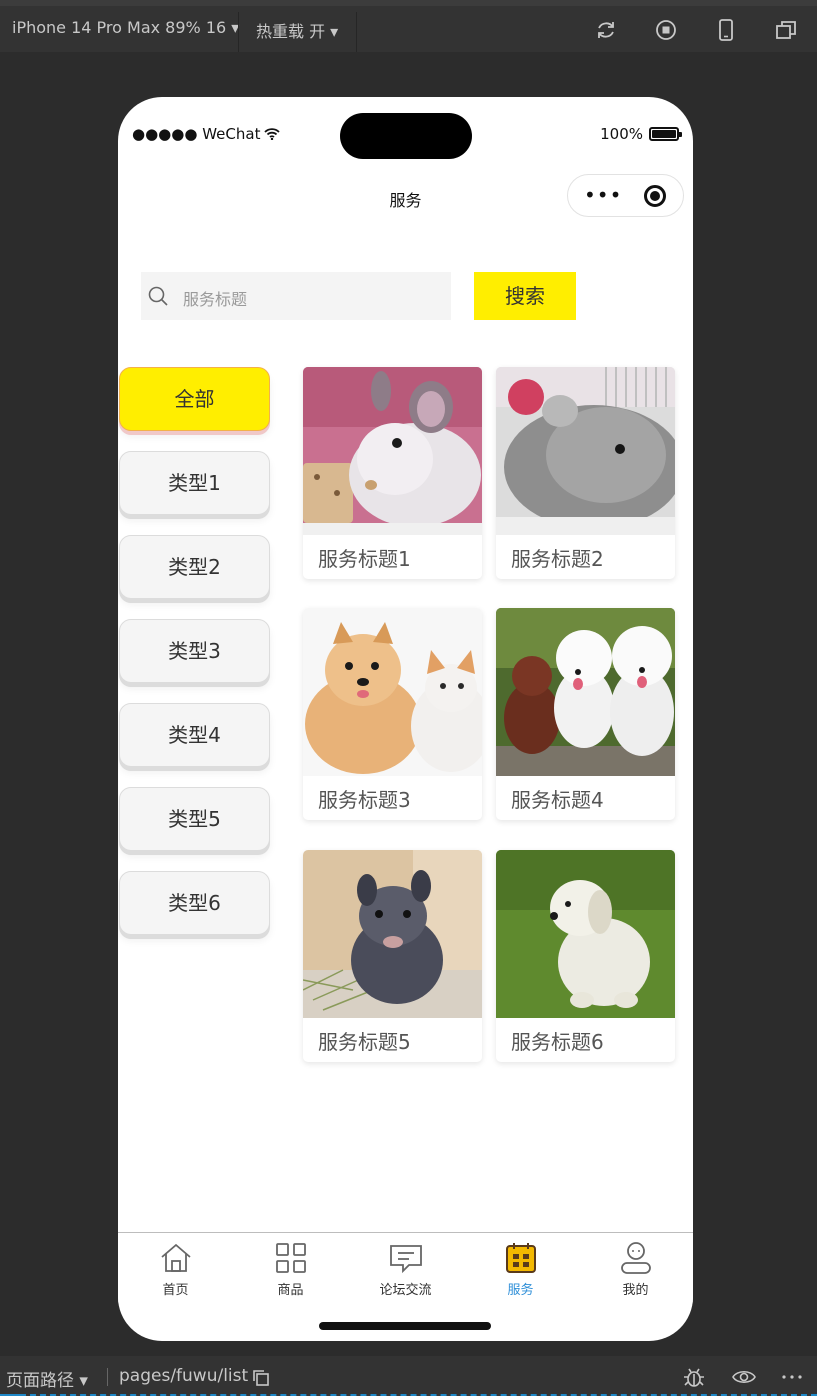 The height and width of the screenshot is (1396, 817). What do you see at coordinates (364, 559) in the screenshot?
I see `service-title: 服务标题1` at bounding box center [364, 559].